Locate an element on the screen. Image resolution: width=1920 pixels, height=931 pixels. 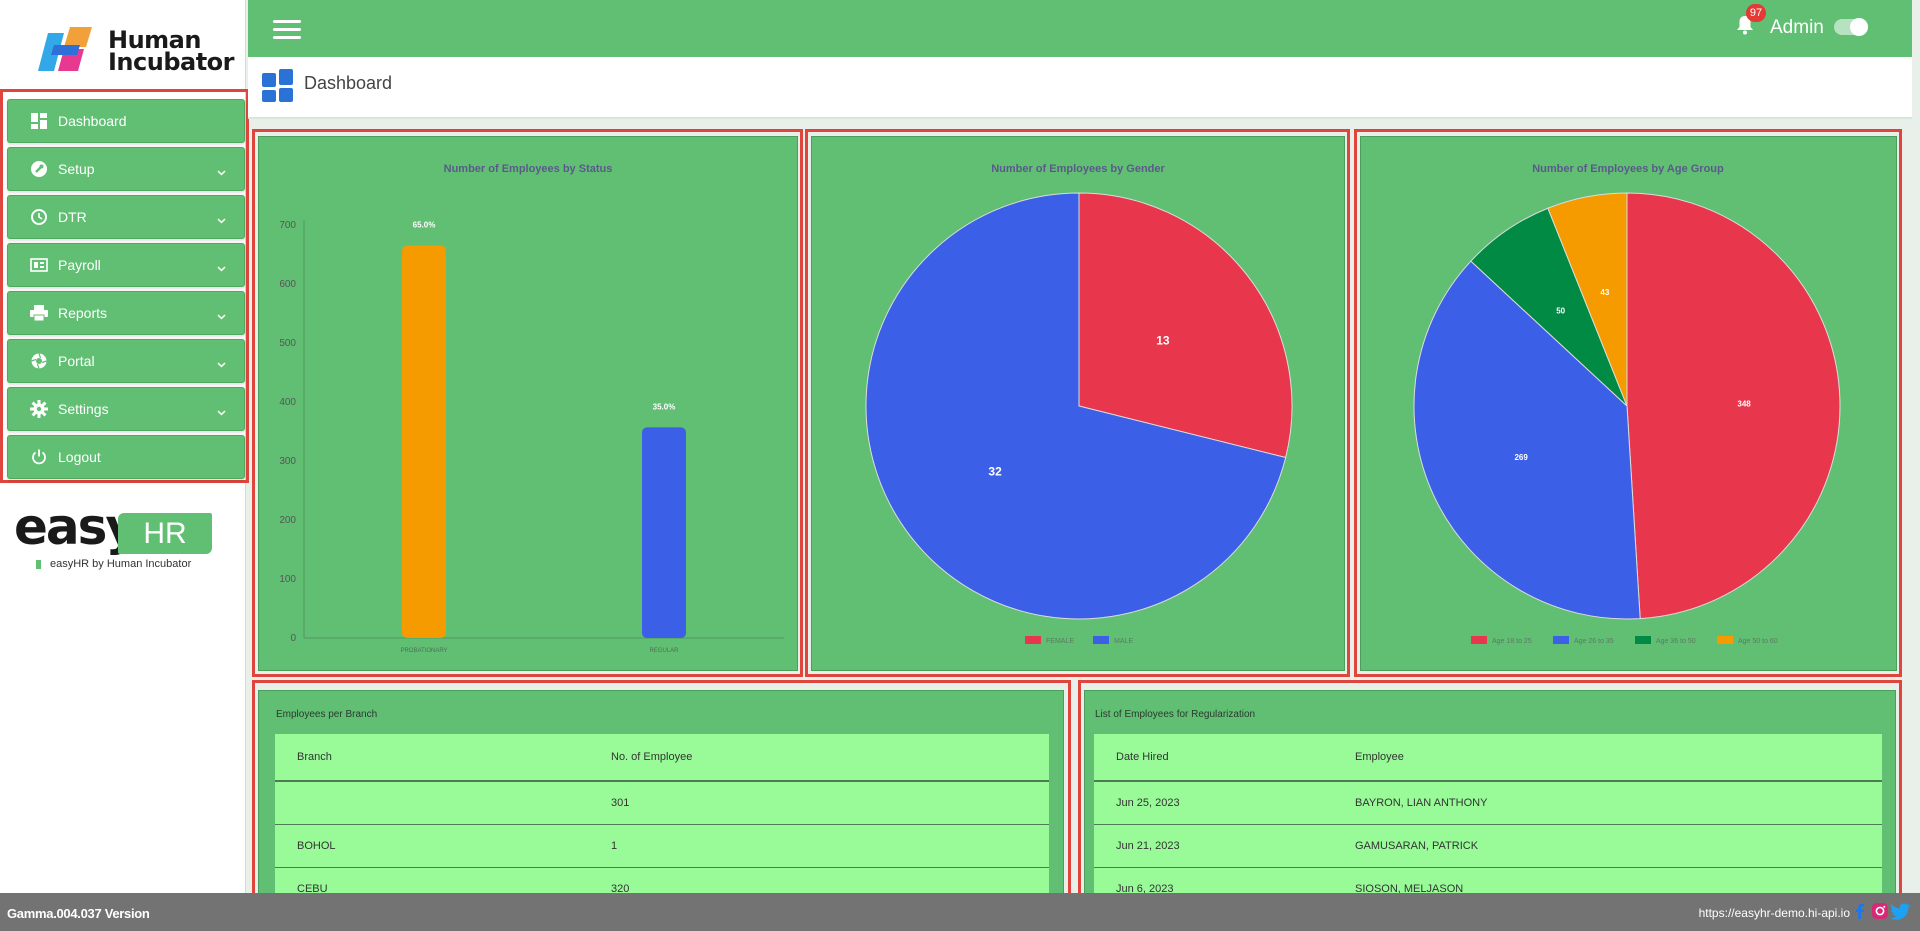
aperture-icon is located at coordinates (39, 361).